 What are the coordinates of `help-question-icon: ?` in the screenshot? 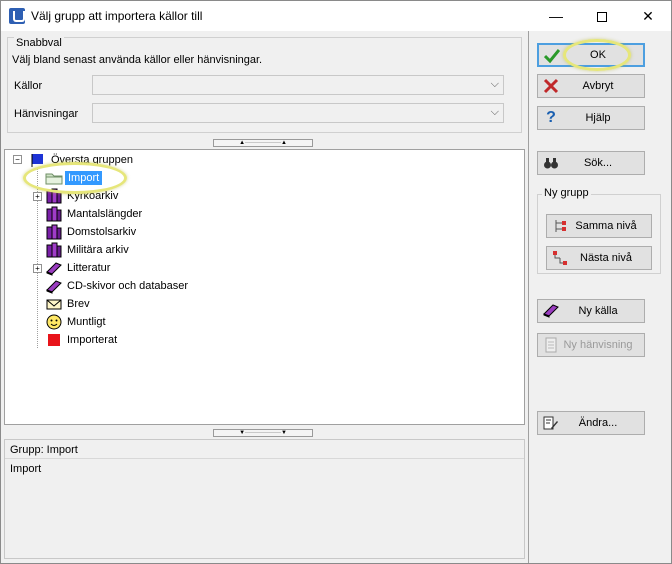 It's located at (551, 117).